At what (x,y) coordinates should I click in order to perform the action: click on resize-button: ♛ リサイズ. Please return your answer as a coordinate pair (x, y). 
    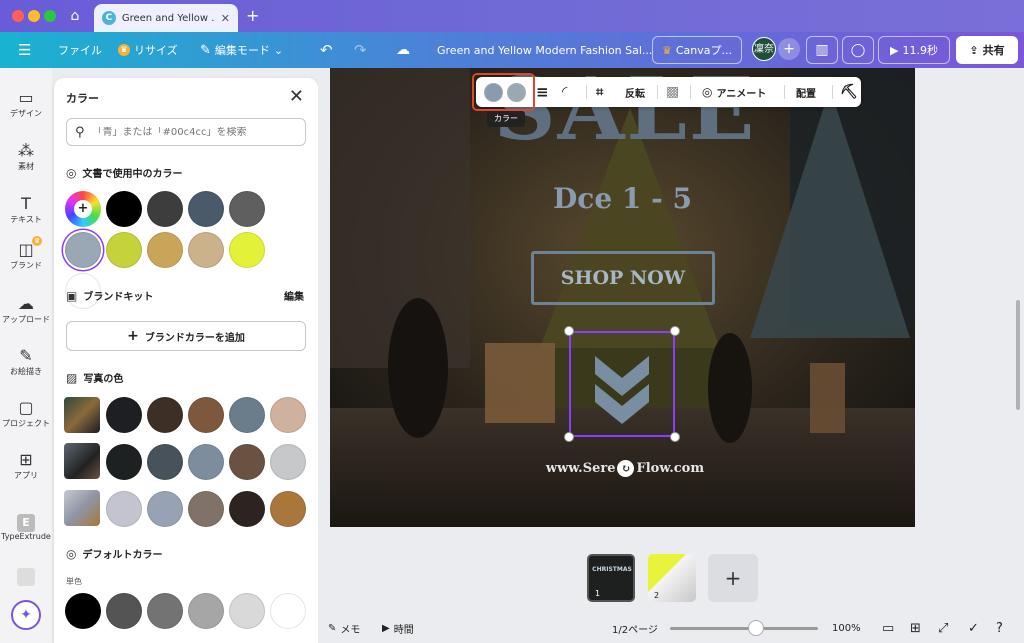
    Looking at the image, I should click on (148, 50).